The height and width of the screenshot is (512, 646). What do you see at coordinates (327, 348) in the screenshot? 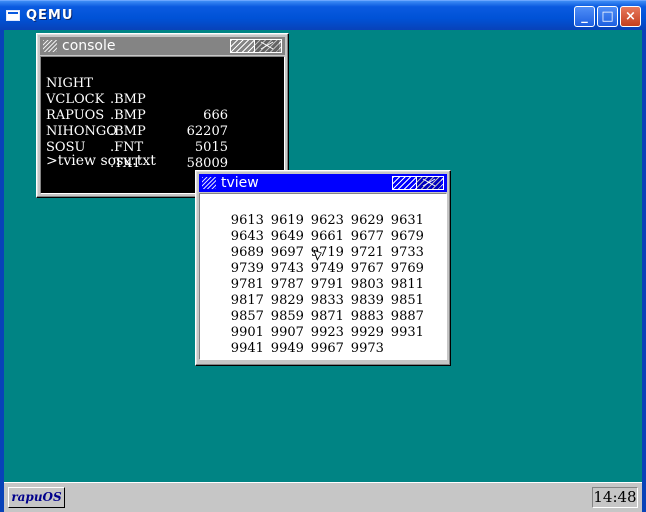
I see `prime-number: 9967` at bounding box center [327, 348].